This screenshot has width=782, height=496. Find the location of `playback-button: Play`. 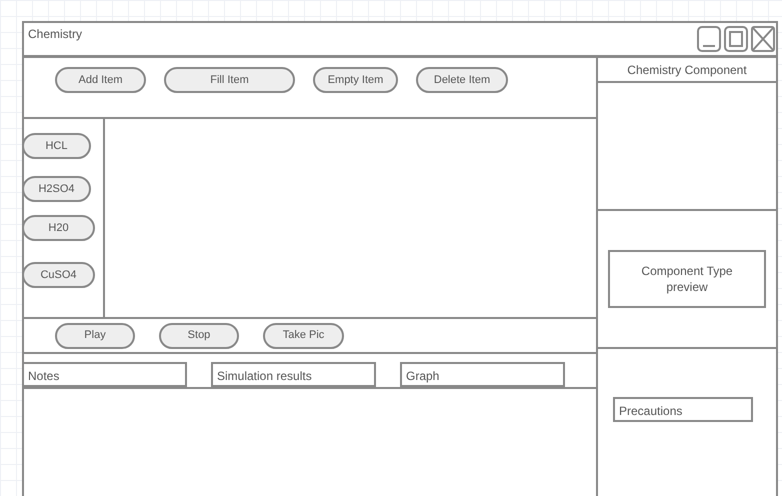

playback-button: Play is located at coordinates (95, 335).